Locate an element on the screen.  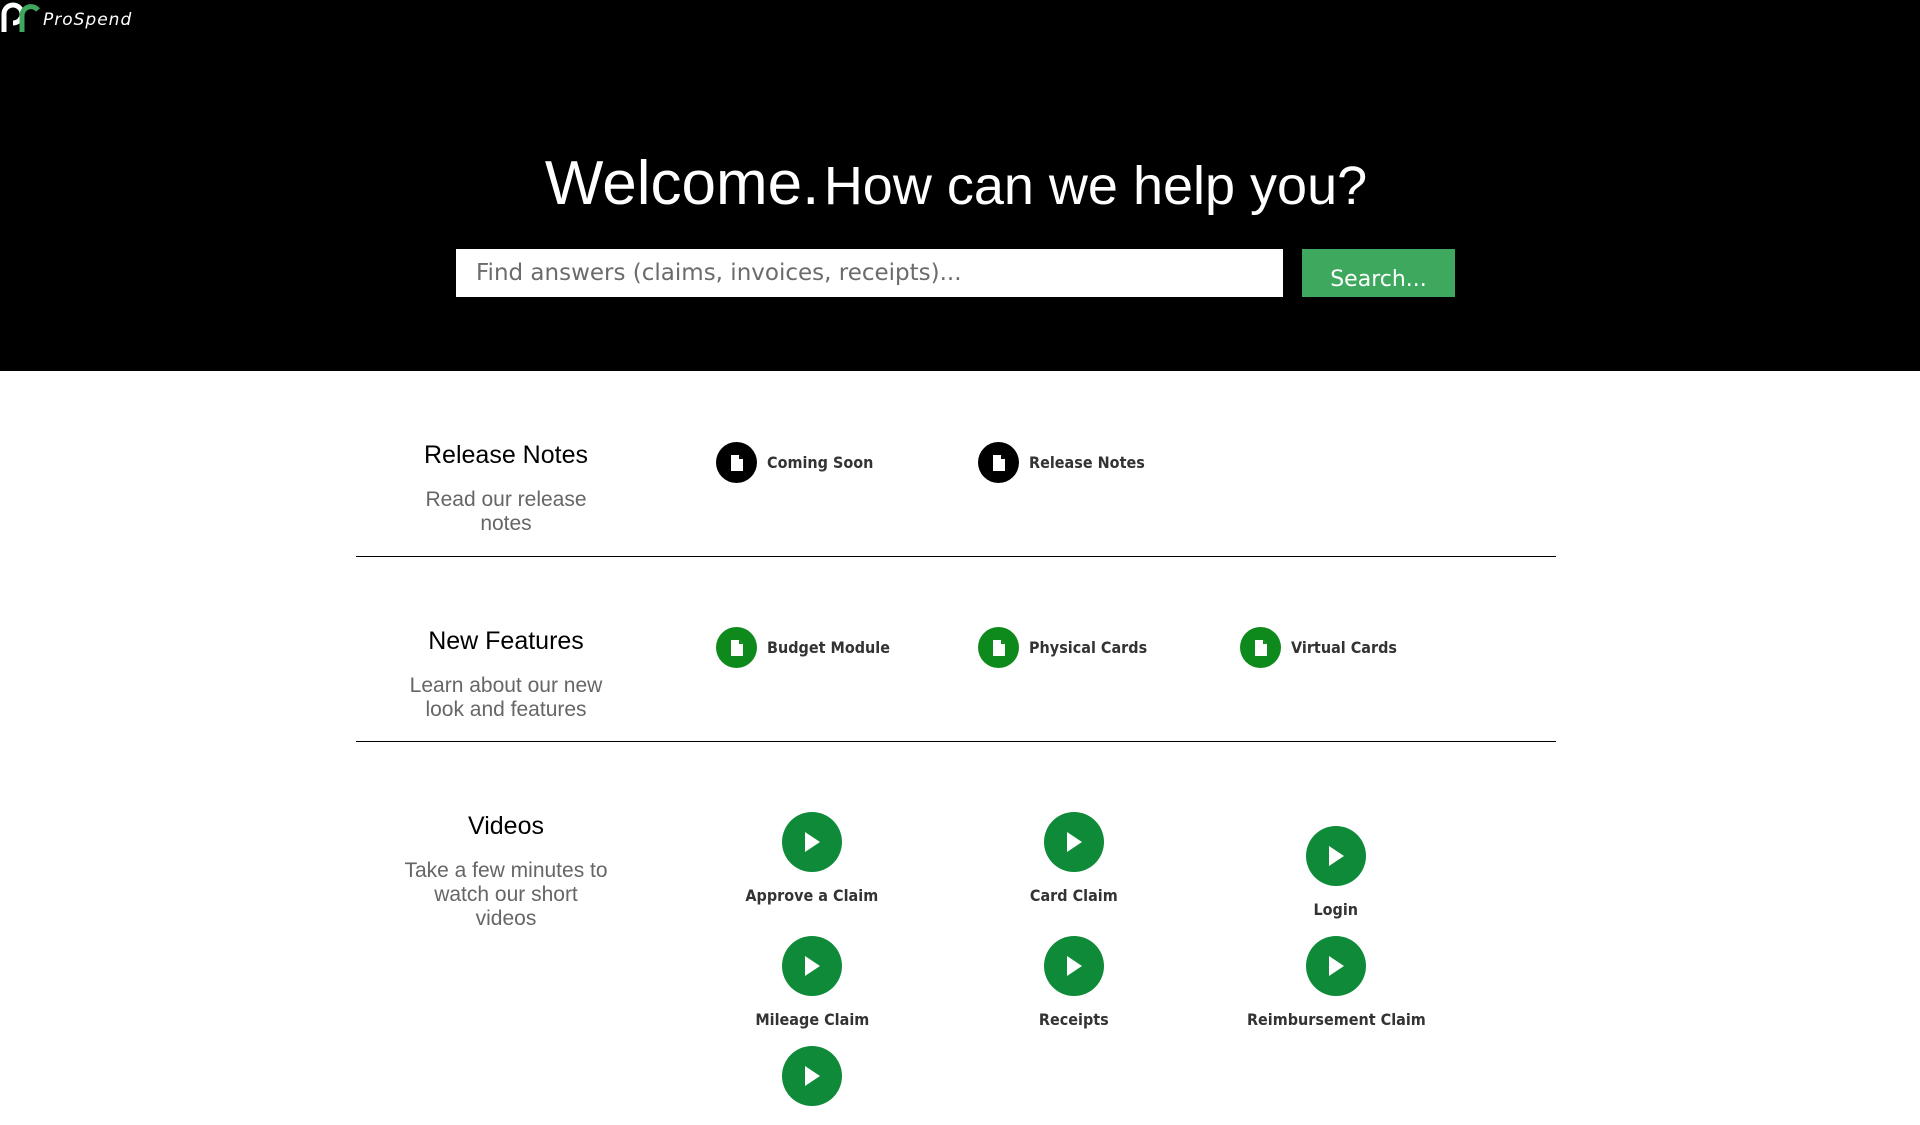
video-item is located at coordinates (812, 1085).